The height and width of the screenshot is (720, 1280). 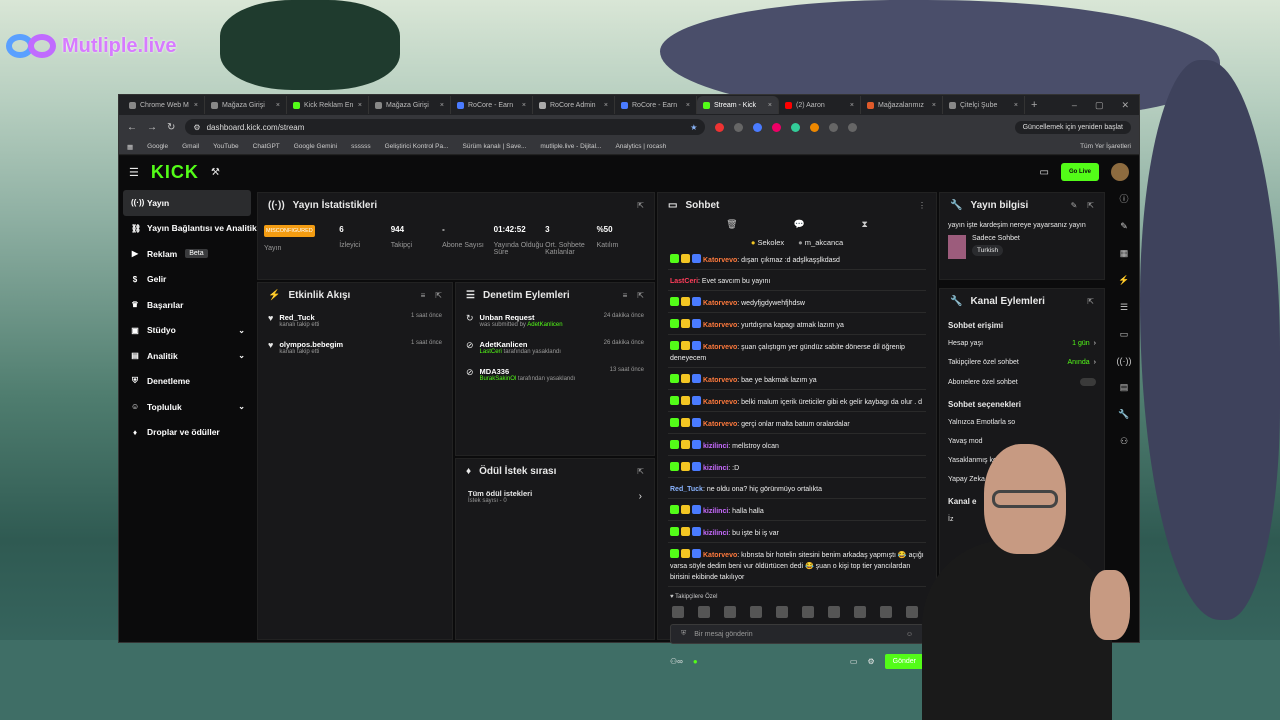 What do you see at coordinates (315, 146) in the screenshot?
I see `bookmark-item: Google Gemini` at bounding box center [315, 146].